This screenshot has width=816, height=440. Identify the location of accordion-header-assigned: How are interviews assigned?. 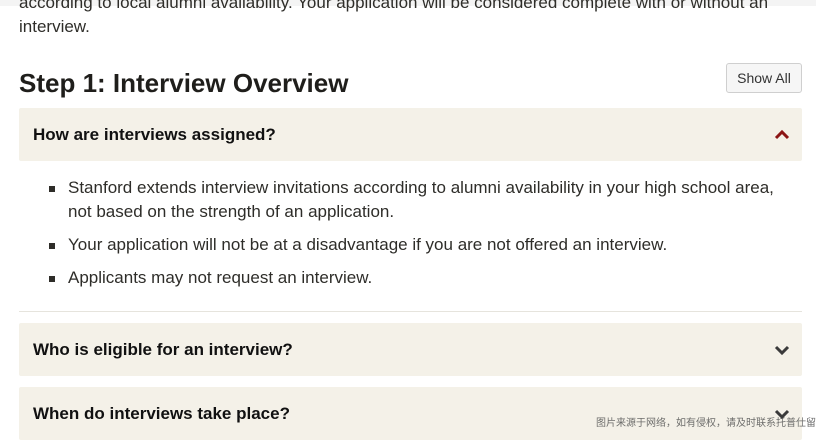
(410, 134).